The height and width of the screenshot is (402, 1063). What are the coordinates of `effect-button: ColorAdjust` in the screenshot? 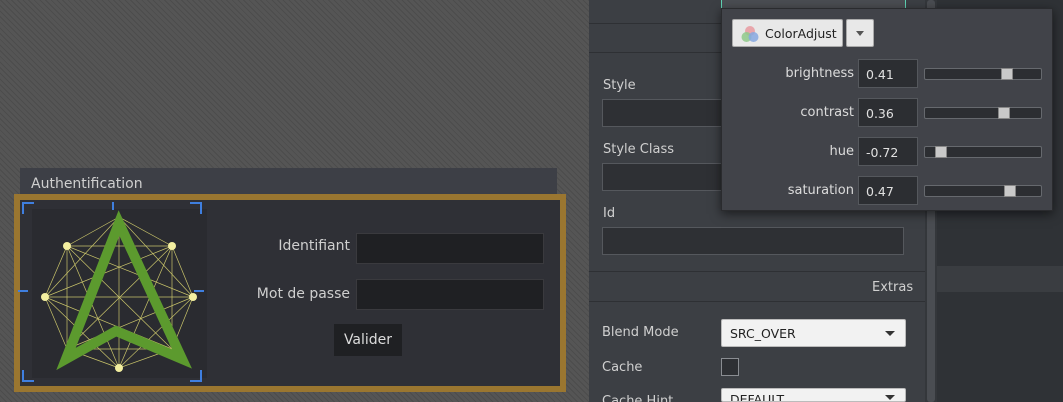 It's located at (787, 33).